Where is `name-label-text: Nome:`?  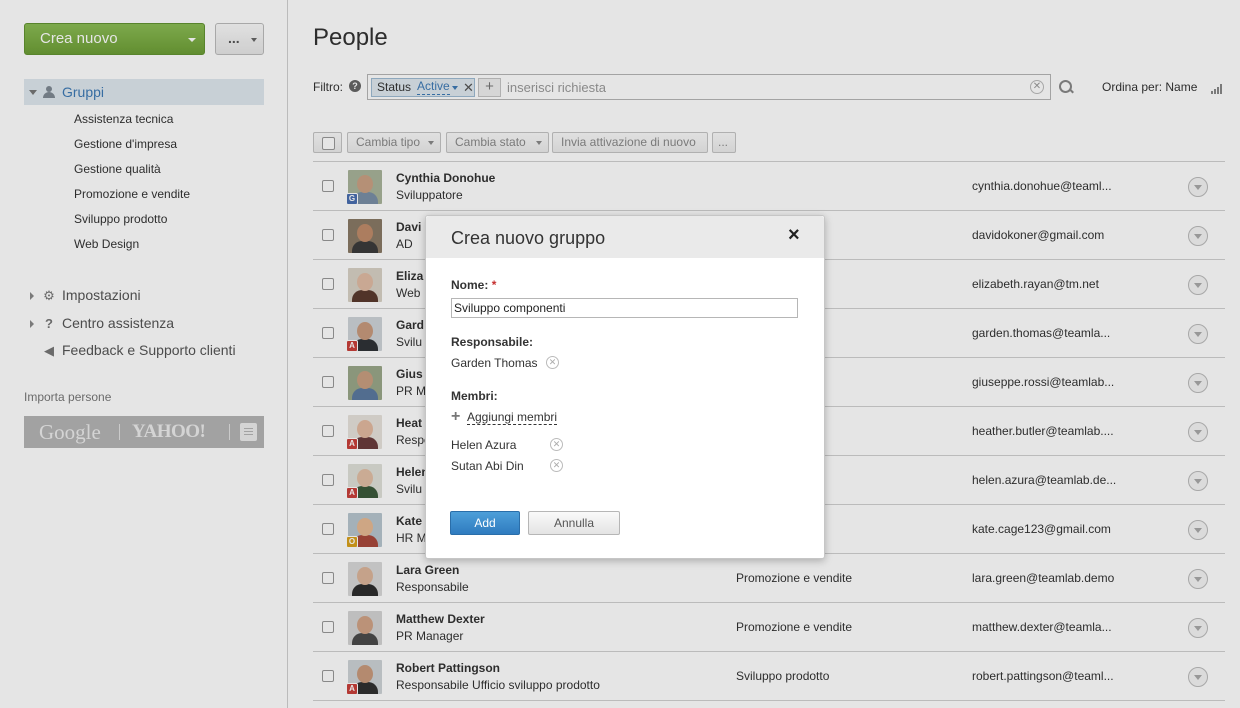
name-label-text: Nome: is located at coordinates (470, 285).